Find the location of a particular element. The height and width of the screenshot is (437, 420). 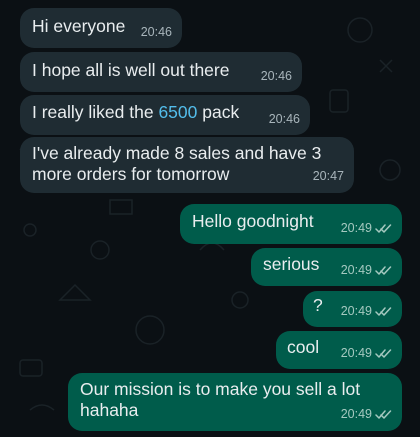

message-bubble: I really liked the 6500 pack 20:46 is located at coordinates (165, 115).